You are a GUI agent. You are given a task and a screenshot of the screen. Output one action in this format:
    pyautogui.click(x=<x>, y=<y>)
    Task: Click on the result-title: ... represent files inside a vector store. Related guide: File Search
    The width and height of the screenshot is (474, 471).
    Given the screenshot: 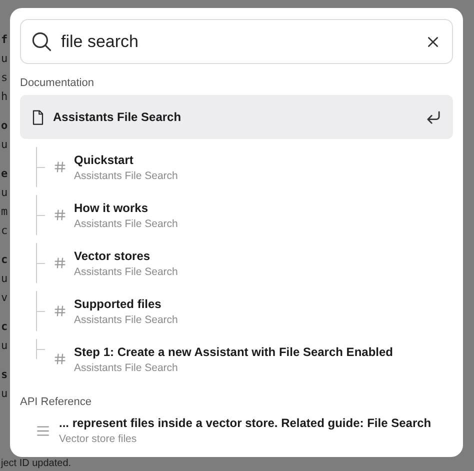 What is the action you would take?
    pyautogui.click(x=245, y=423)
    